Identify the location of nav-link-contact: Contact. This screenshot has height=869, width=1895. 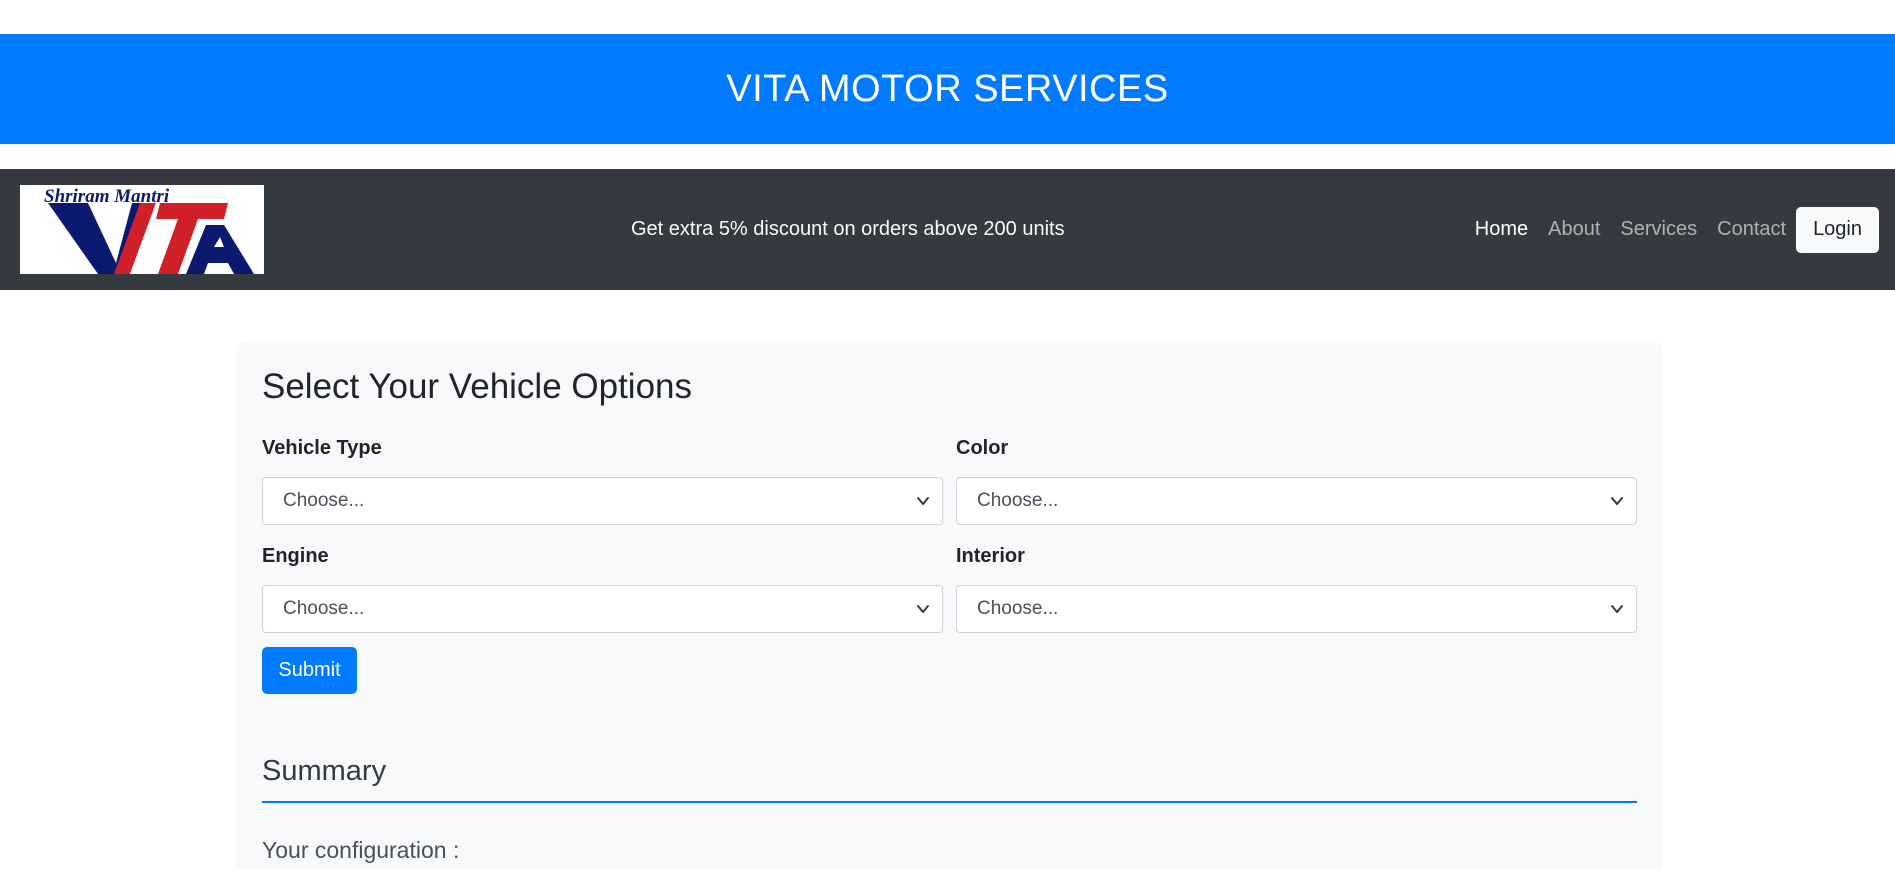
(1751, 229).